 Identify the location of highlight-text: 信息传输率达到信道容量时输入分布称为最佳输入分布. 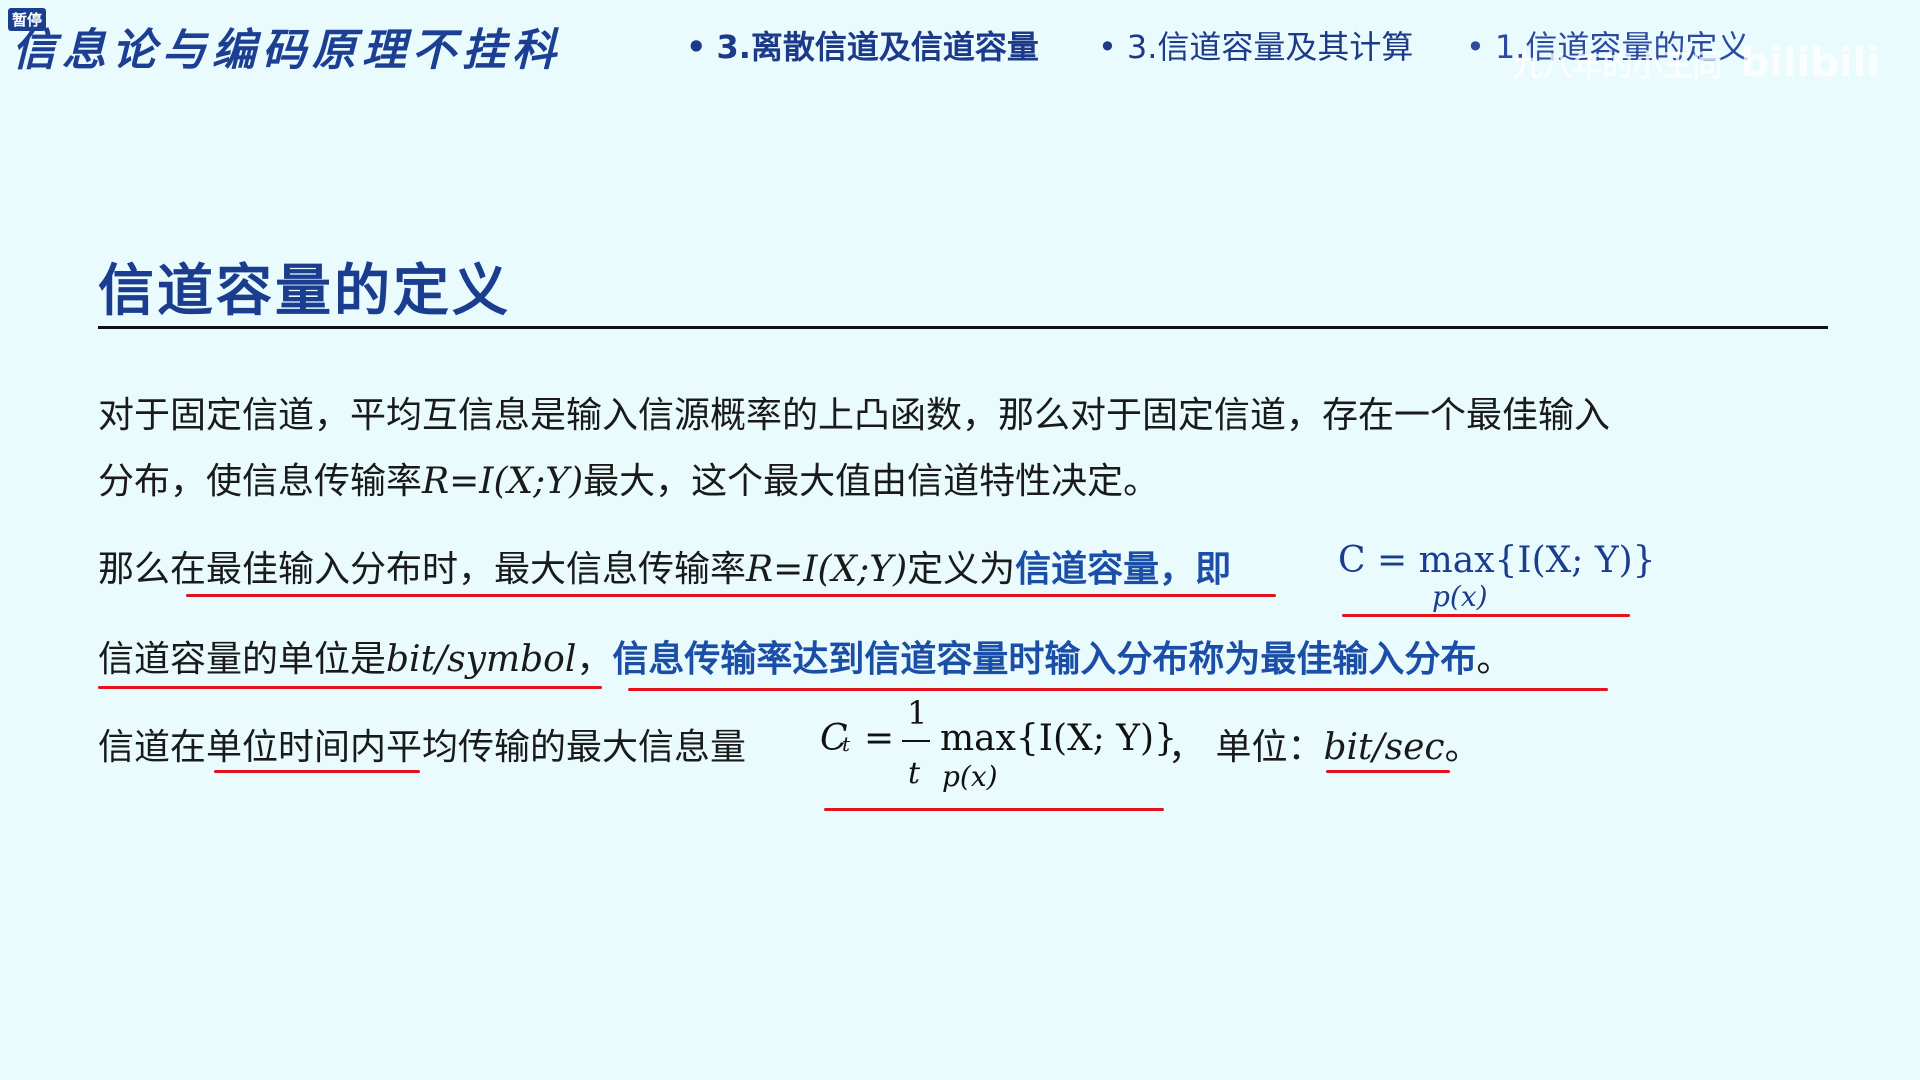
(1044, 659).